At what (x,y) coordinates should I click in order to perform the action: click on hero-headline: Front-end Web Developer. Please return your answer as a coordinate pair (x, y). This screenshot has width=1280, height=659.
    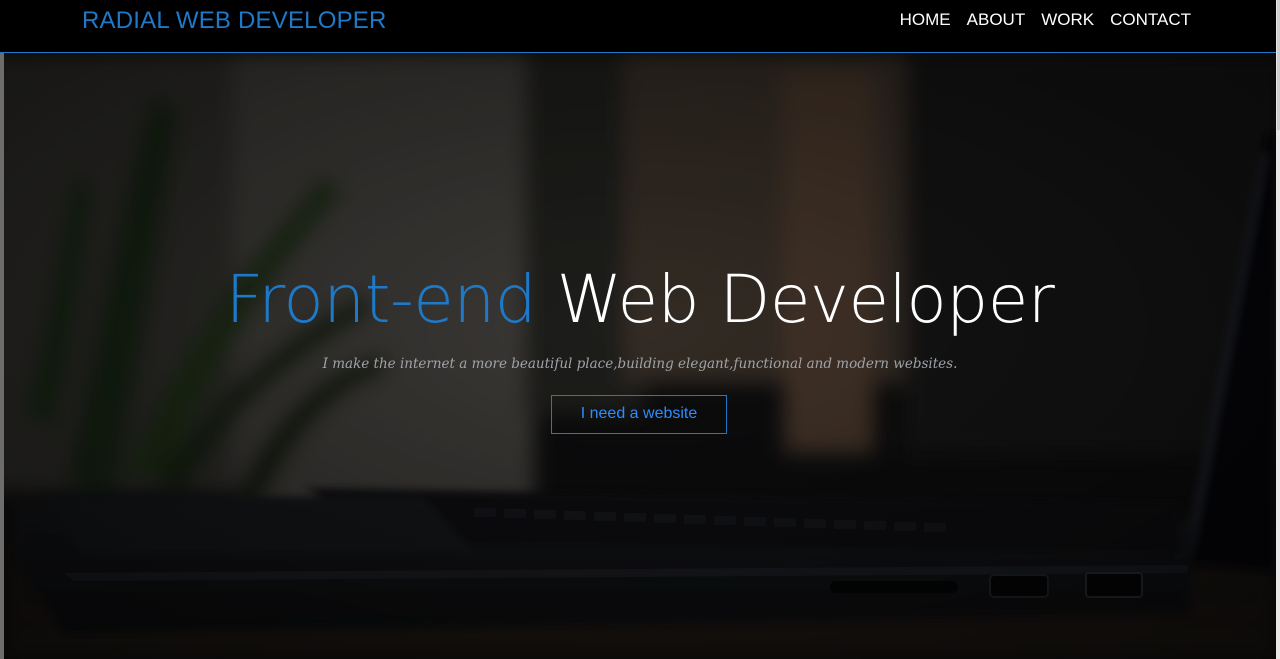
    Looking at the image, I should click on (640, 300).